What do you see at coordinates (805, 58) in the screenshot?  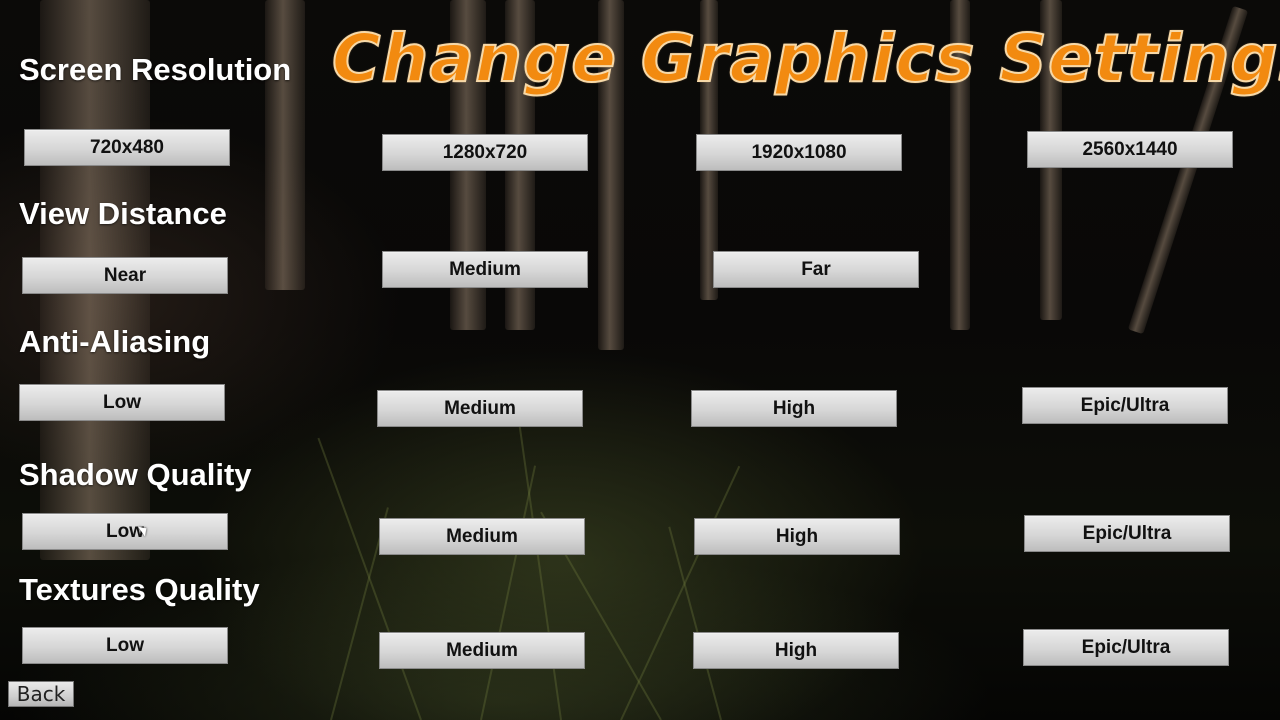 I see `page-title: Change Graphics Settings` at bounding box center [805, 58].